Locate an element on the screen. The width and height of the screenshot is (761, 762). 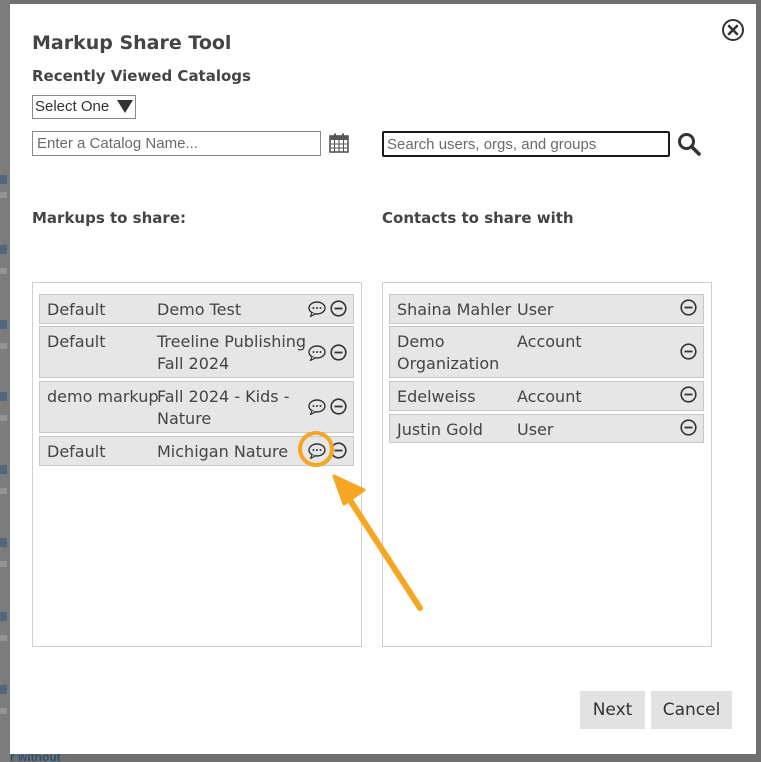
recent-catalogs-select: Select One is located at coordinates (84, 107).